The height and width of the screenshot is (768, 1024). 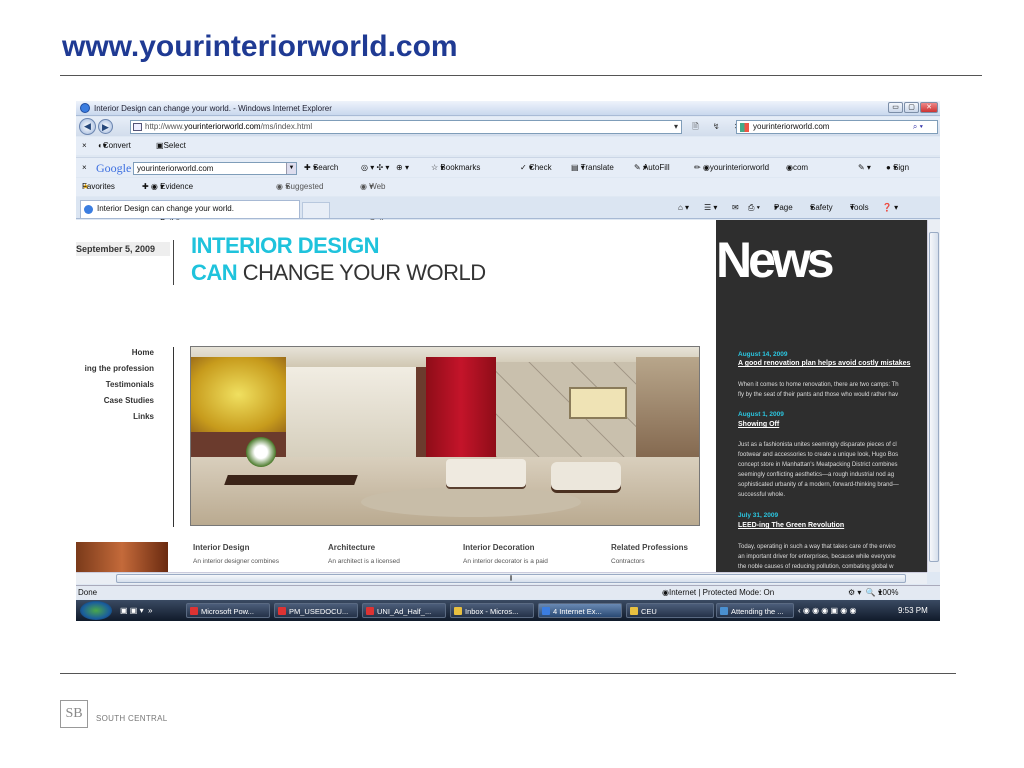 What do you see at coordinates (167, 211) in the screenshot?
I see `favorite-link-1: ✚ ◉ Evidence Based Building ... ▾` at bounding box center [167, 211].